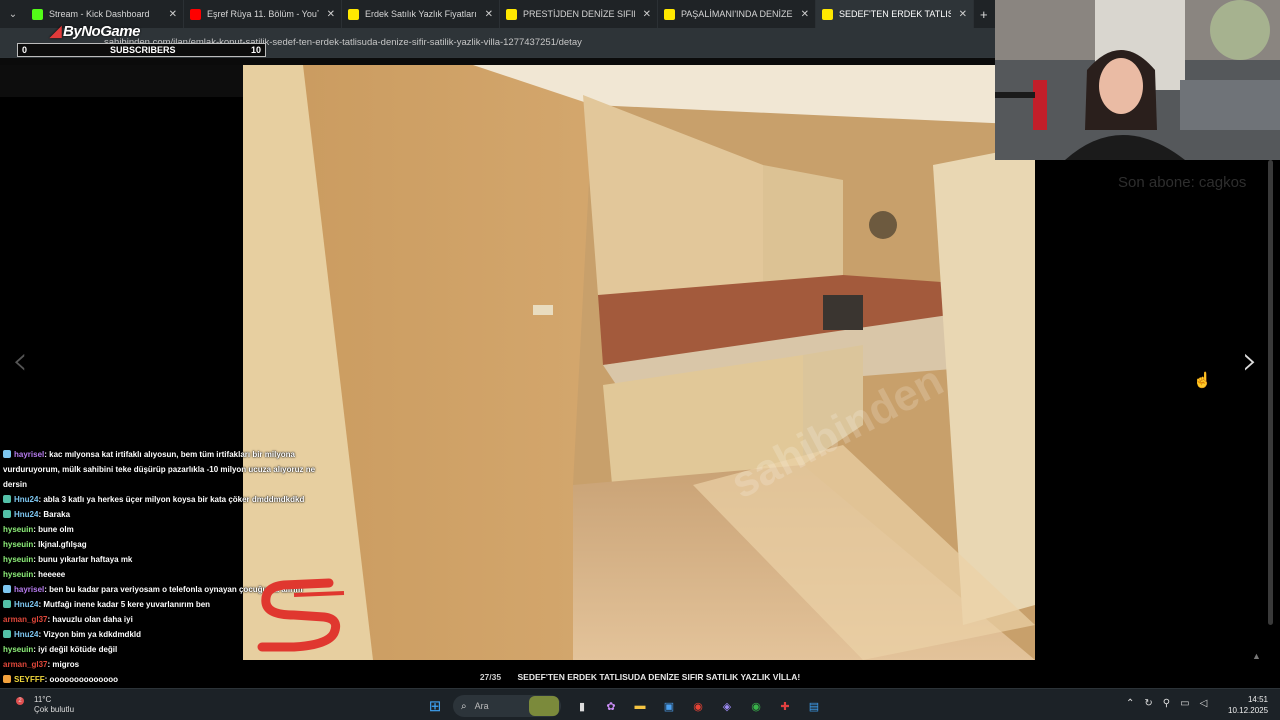  Describe the element at coordinates (727, 706) in the screenshot. I see `app-purple-icon: ◈` at that location.